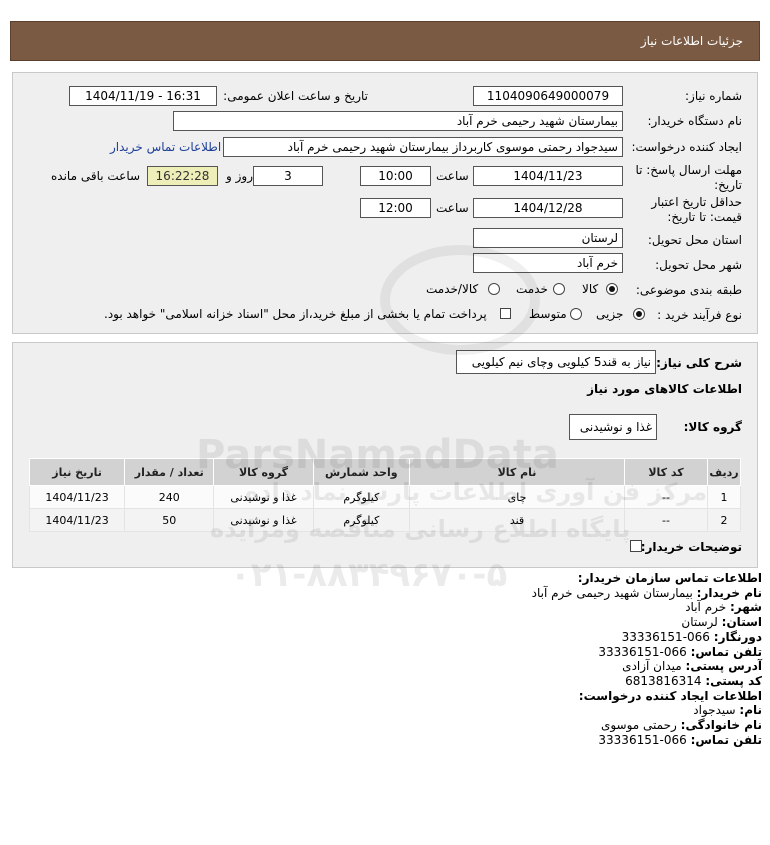 This screenshot has height=845, width=770. What do you see at coordinates (741, 622) in the screenshot?
I see `contact-province-key: استان:` at bounding box center [741, 622].